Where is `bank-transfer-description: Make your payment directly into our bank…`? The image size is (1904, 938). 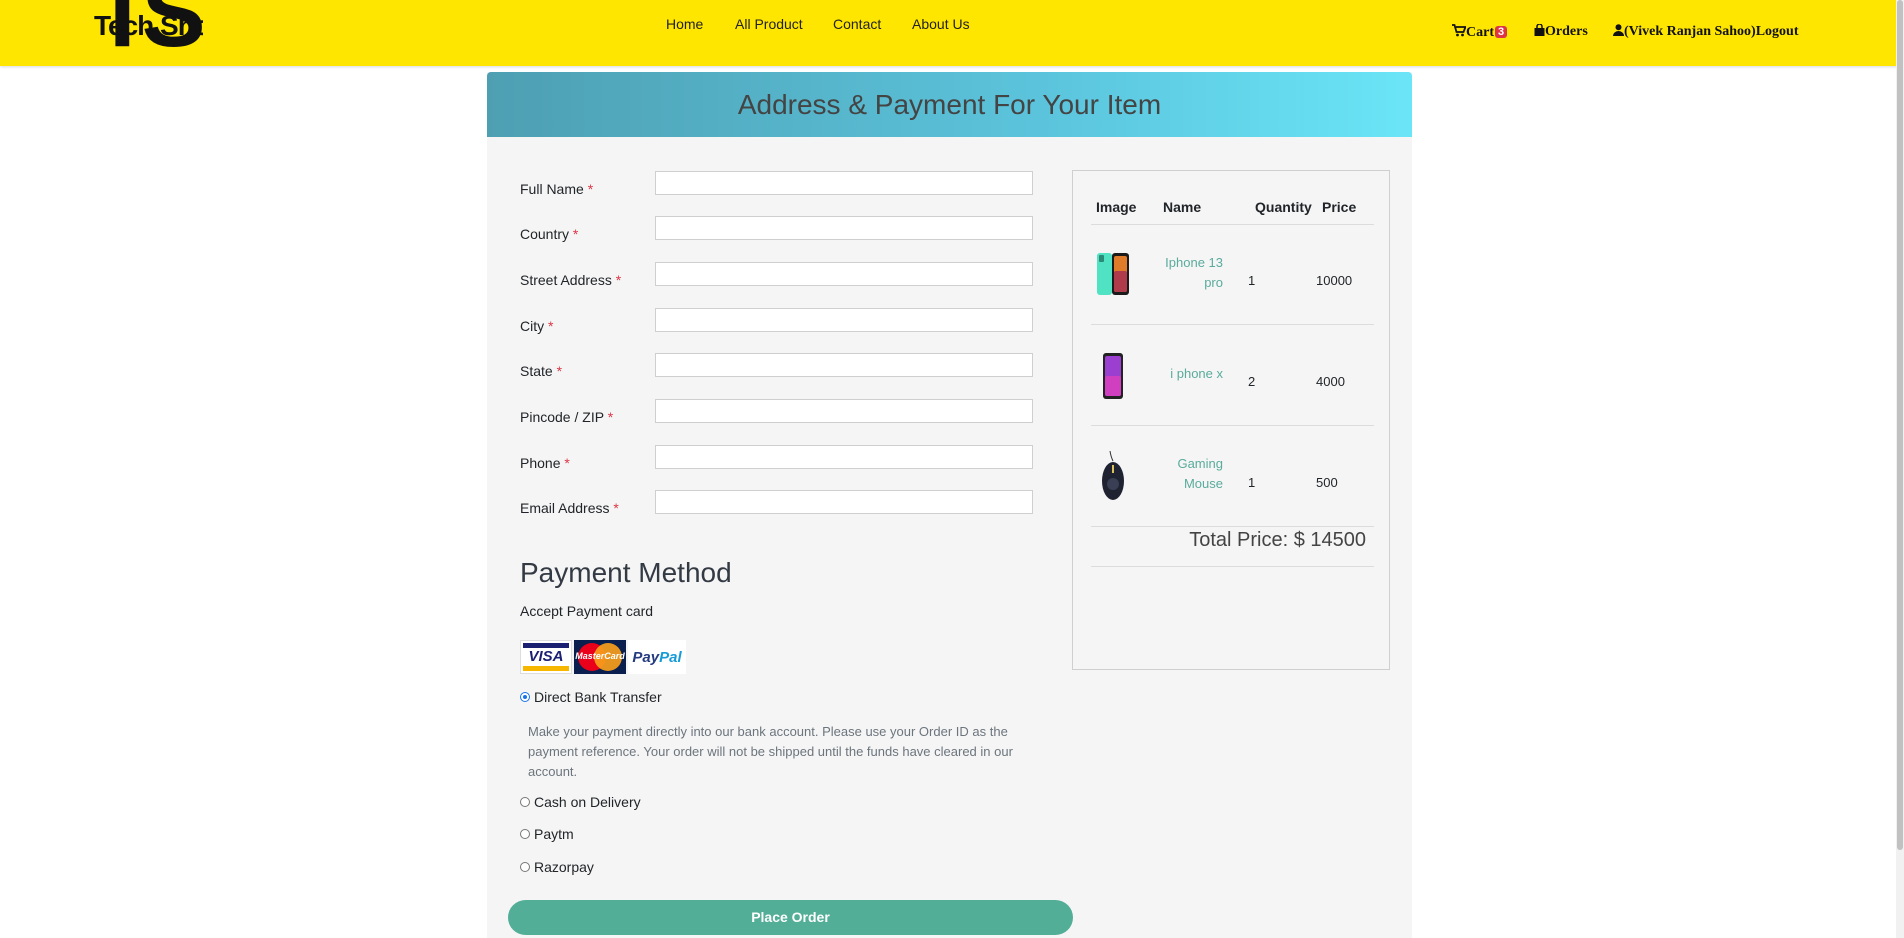 bank-transfer-description: Make your payment directly into our bank… is located at coordinates (770, 751).